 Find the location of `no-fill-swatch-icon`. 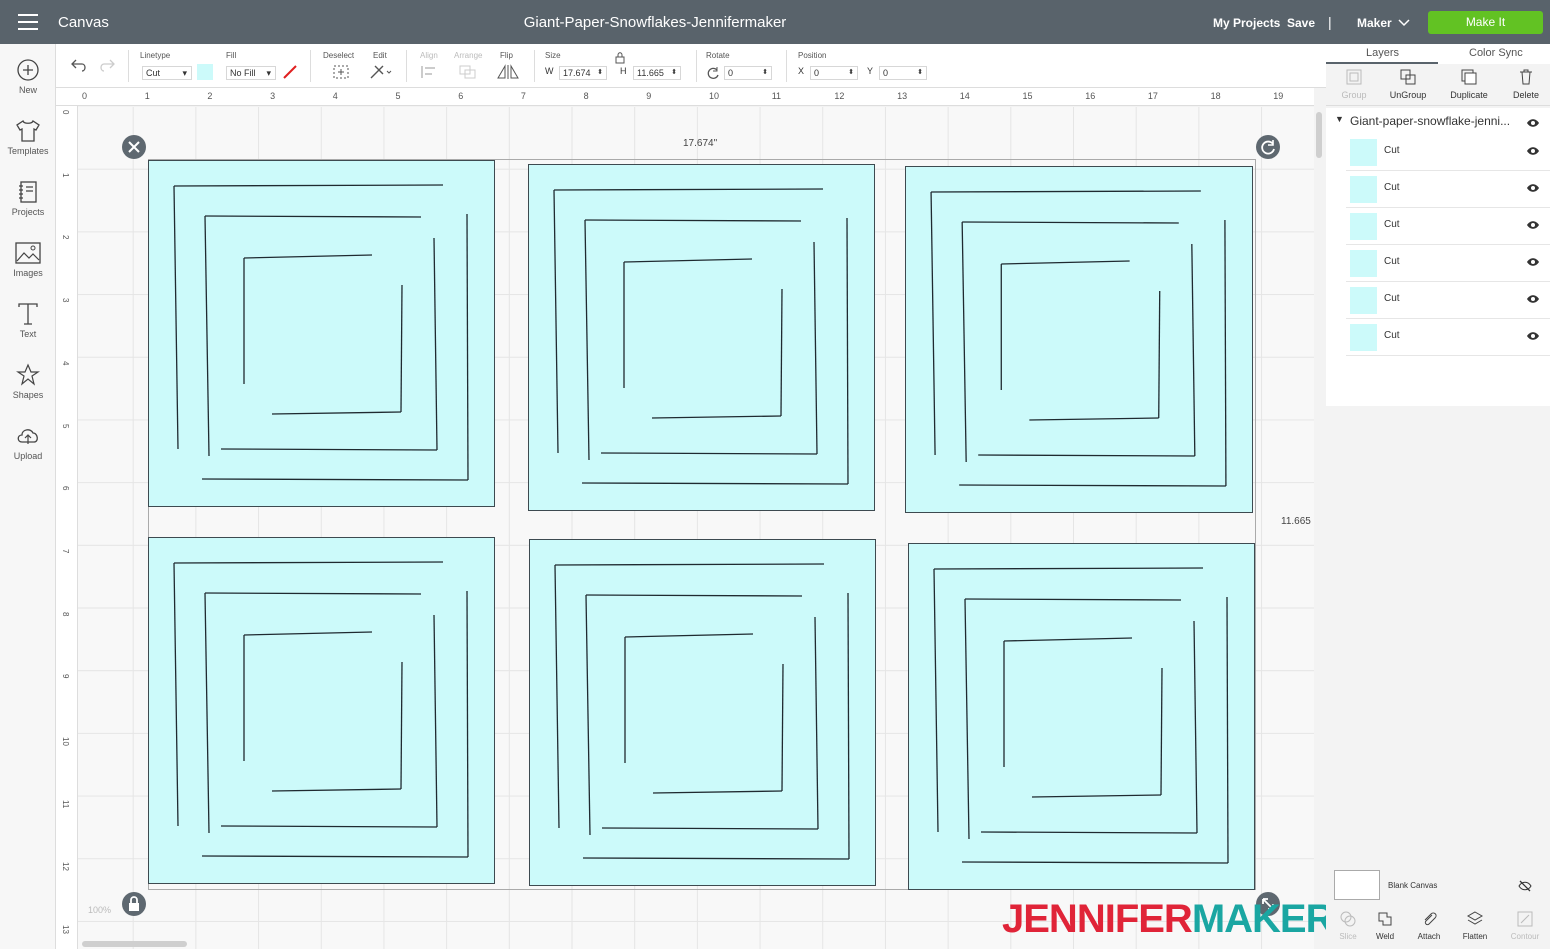

no-fill-swatch-icon is located at coordinates (290, 72).